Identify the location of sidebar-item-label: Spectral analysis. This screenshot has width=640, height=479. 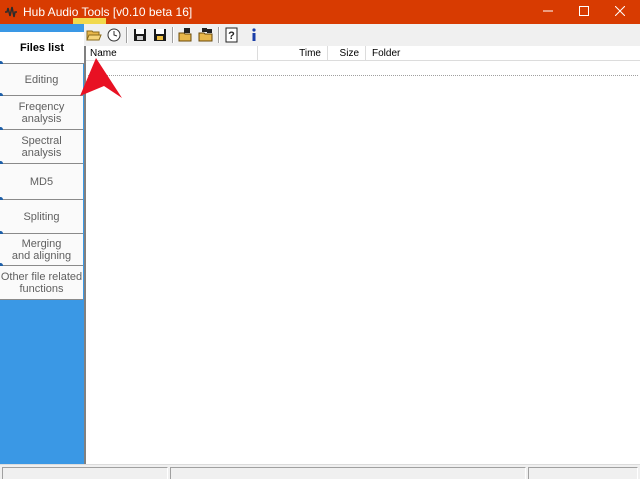
(41, 146).